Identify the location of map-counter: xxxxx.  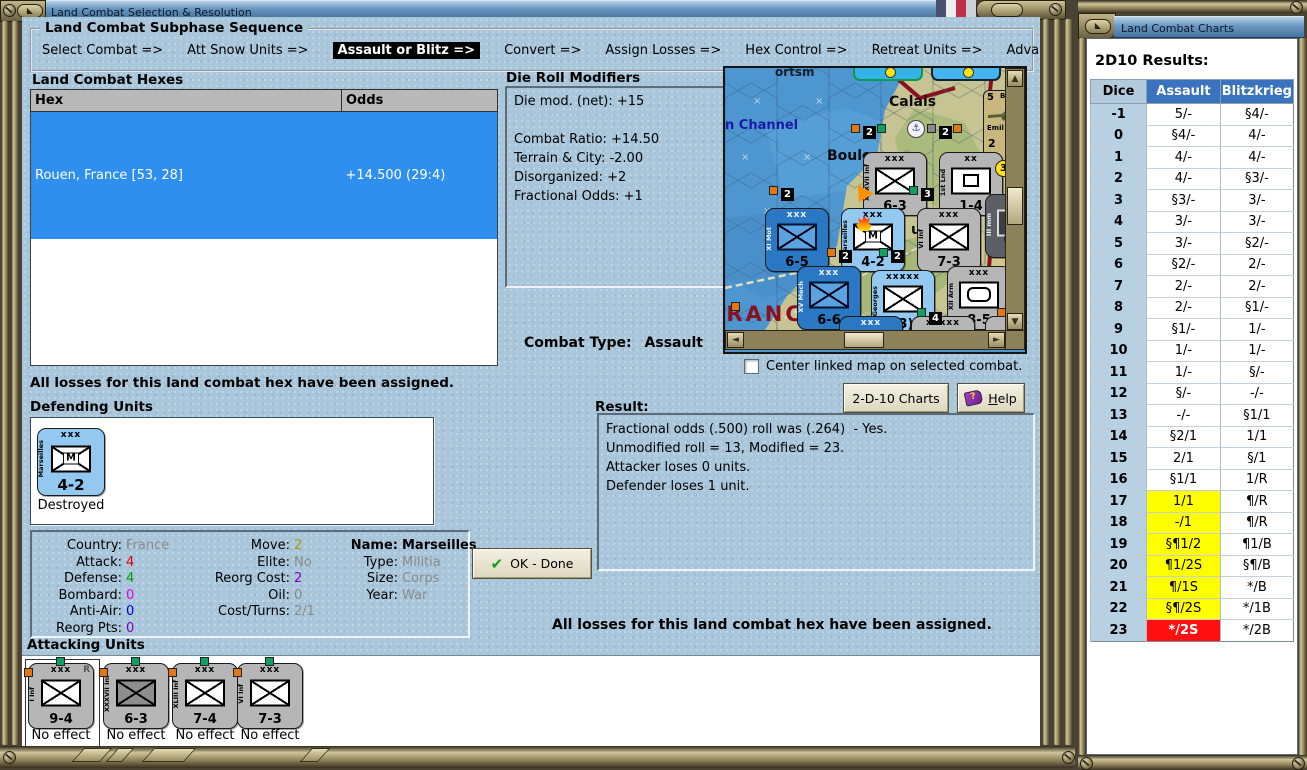
(943, 323).